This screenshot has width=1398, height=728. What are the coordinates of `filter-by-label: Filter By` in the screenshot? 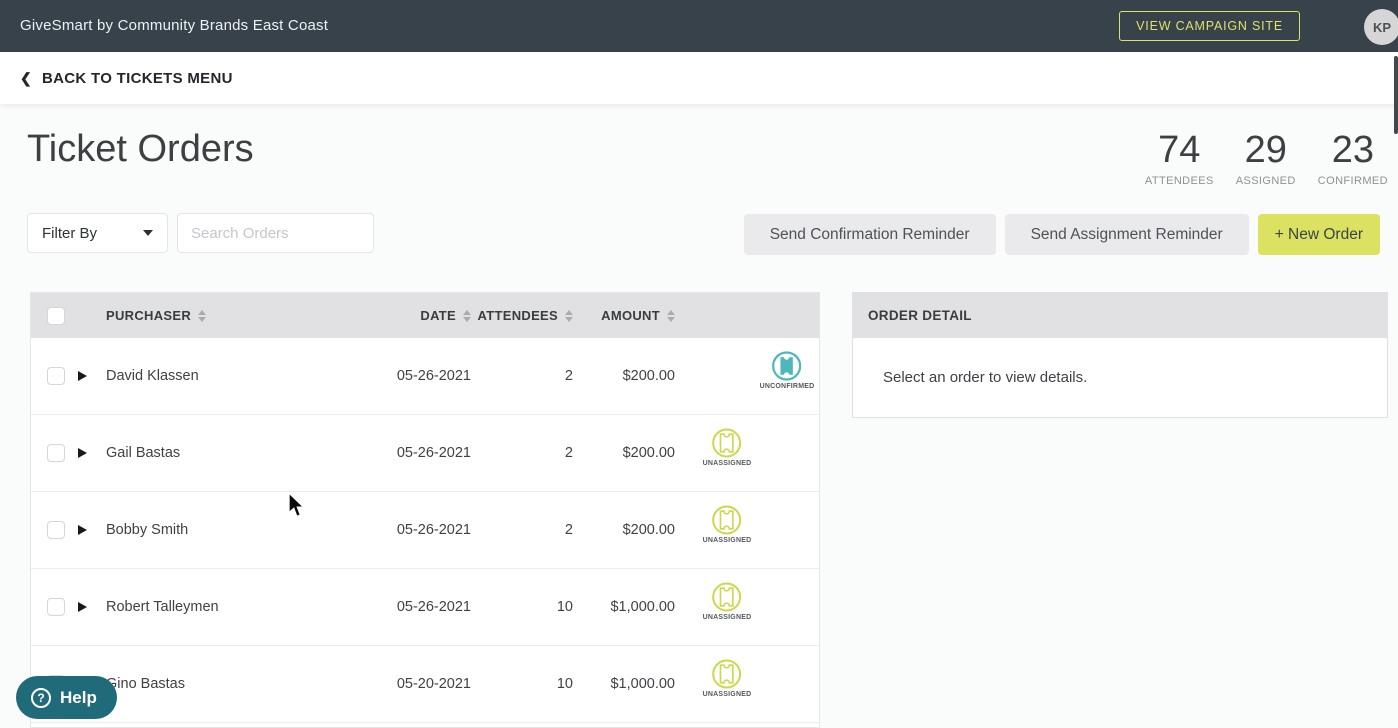 It's located at (70, 233).